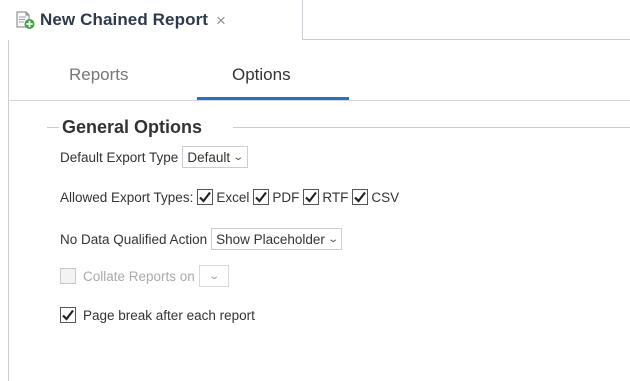 The image size is (630, 381). I want to click on no-data-action-select: Show Placeholder ⌄, so click(277, 239).